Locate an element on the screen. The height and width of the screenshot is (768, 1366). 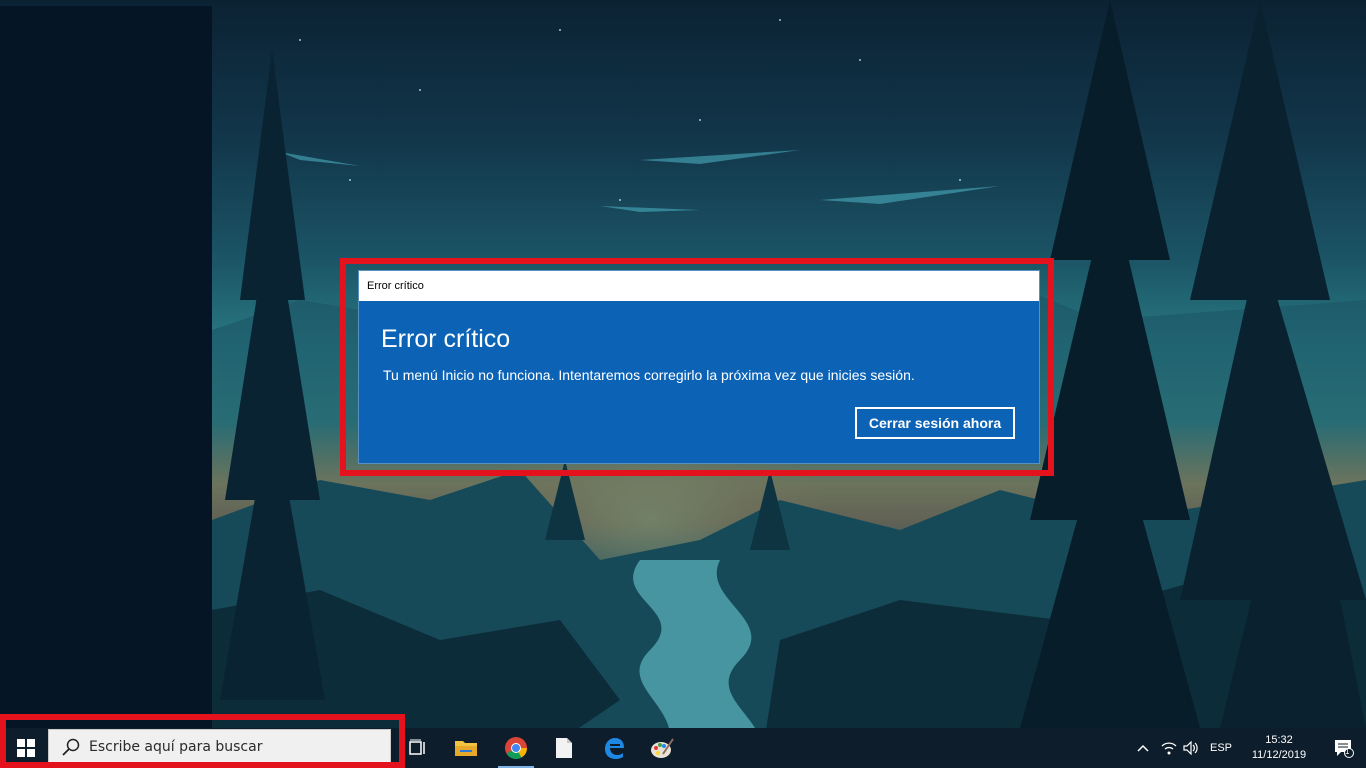
language-label: ESP is located at coordinates (1220, 748).